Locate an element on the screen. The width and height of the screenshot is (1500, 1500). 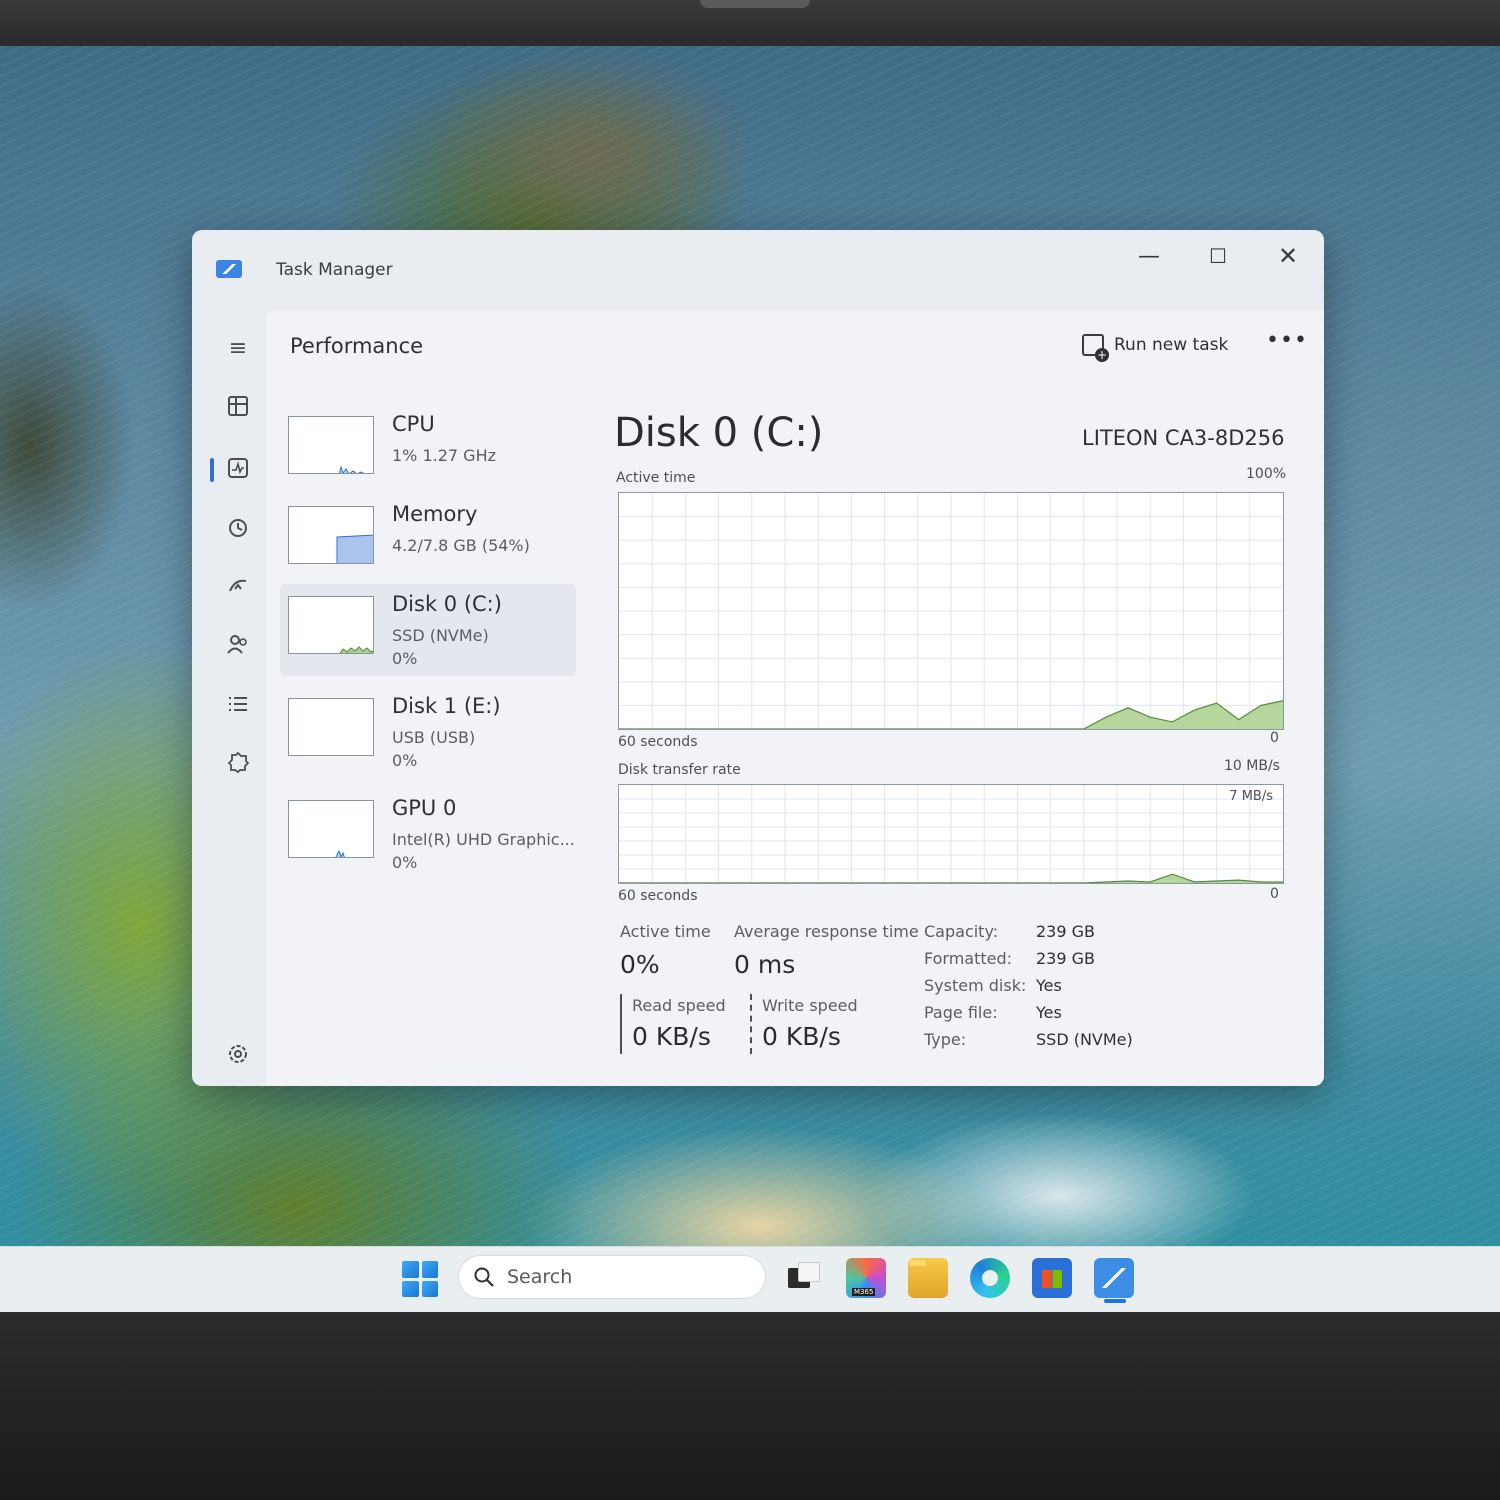
resource-usage: 4.2/7.8 GB (54%) is located at coordinates (461, 545).